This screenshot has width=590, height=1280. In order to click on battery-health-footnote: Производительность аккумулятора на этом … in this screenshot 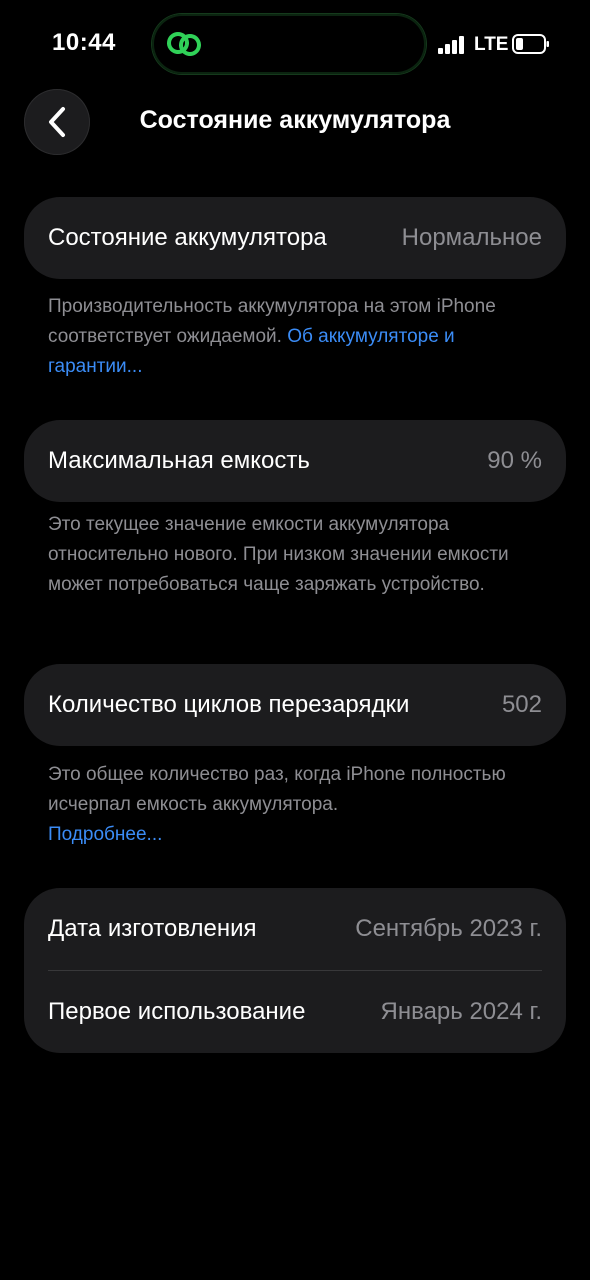, I will do `click(272, 336)`.